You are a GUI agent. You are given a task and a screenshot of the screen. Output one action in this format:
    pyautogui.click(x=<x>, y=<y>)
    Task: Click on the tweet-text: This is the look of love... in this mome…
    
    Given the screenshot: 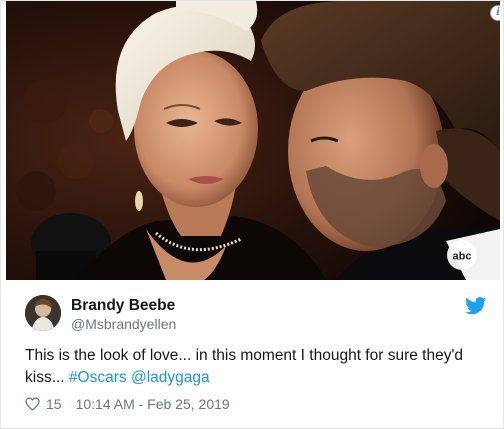 What is the action you would take?
    pyautogui.click(x=255, y=367)
    